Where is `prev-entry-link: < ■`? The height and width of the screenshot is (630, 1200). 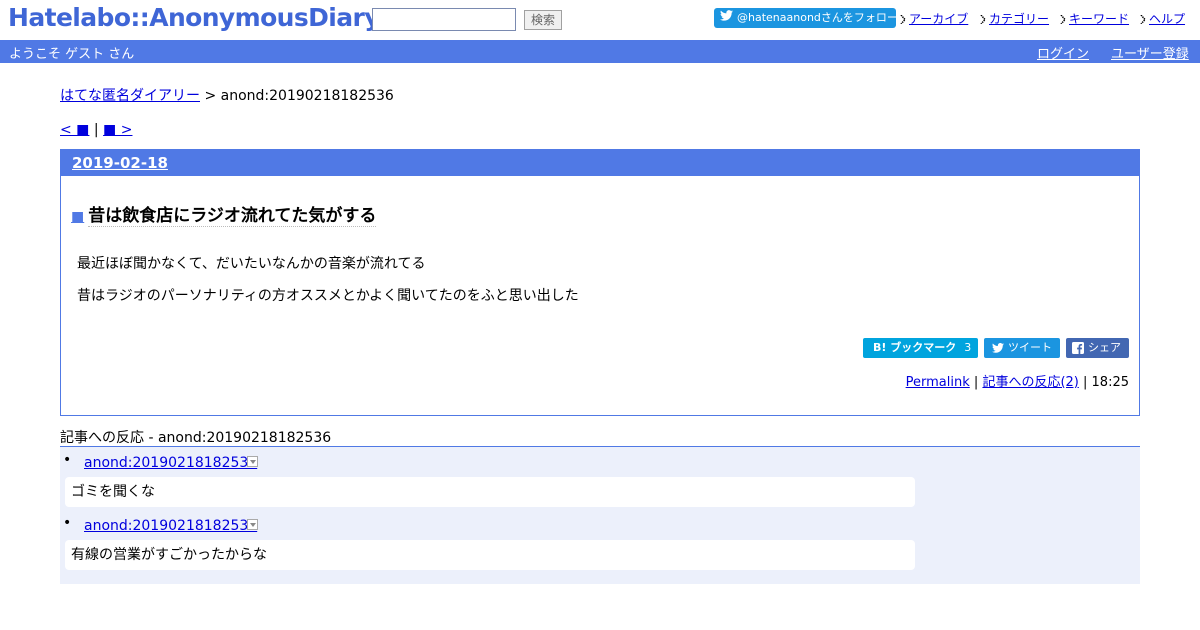 prev-entry-link: < ■ is located at coordinates (74, 130).